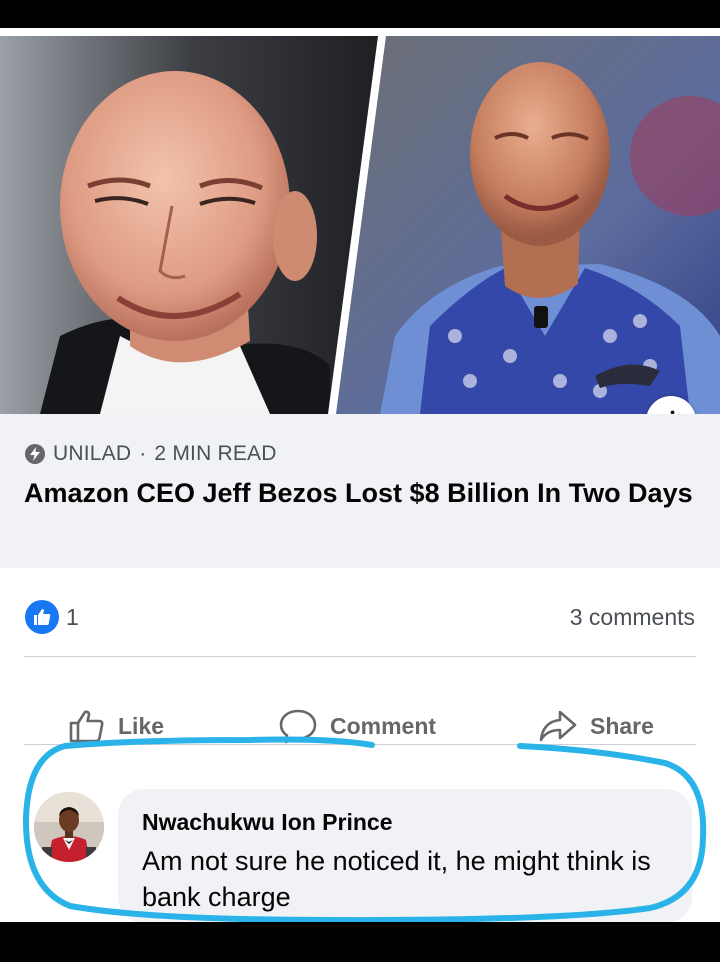  I want to click on like-label: Like, so click(141, 725).